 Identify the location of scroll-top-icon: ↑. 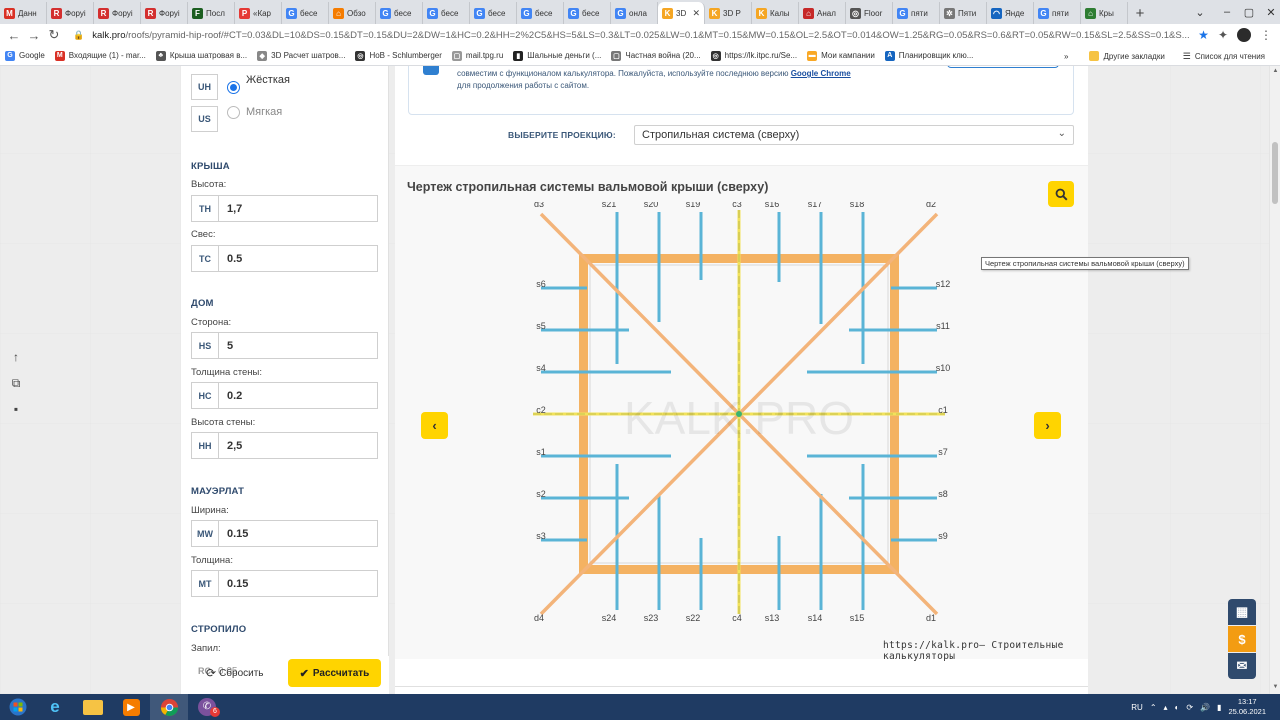
(16, 357).